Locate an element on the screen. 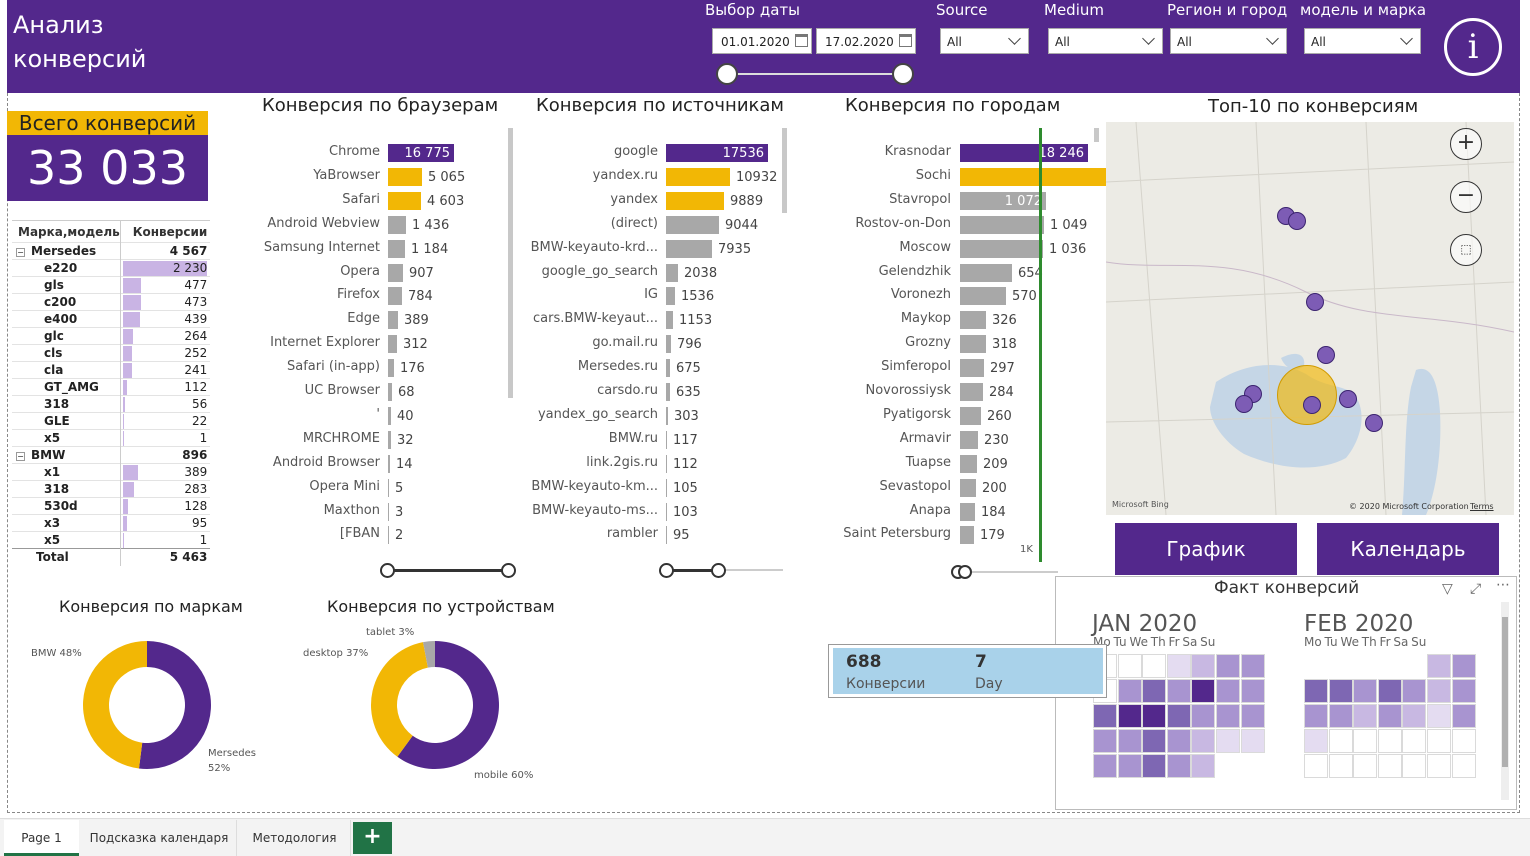 This screenshot has width=1530, height=856. matrix-row: GT_AMG 112 is located at coordinates (111, 387).